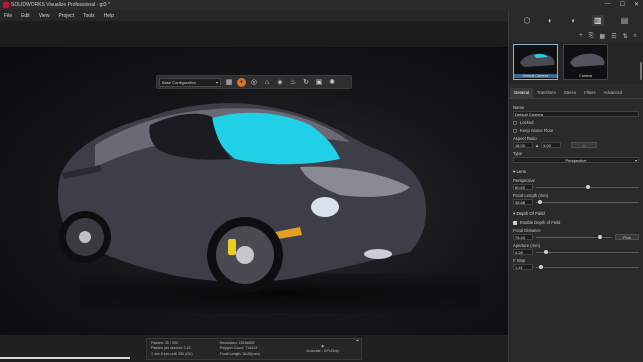 This screenshot has height=362, width=643. I want to click on enable-dof-checkbox, so click(515, 222).